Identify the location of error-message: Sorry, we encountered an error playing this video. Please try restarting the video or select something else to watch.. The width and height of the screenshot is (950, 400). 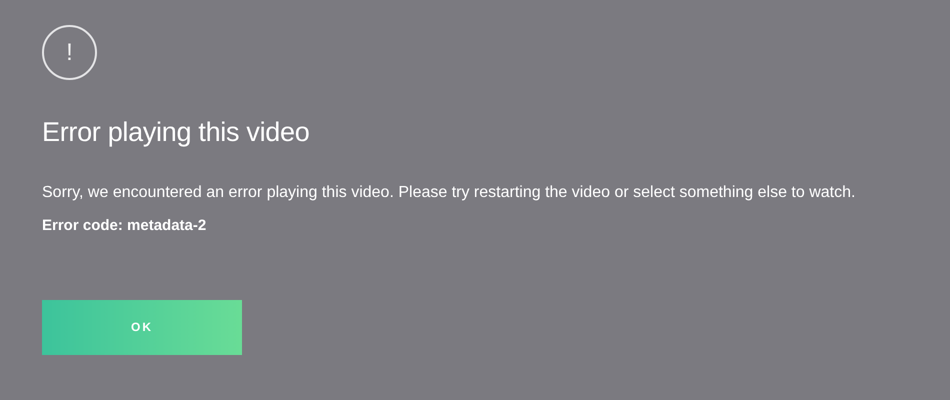
(449, 193).